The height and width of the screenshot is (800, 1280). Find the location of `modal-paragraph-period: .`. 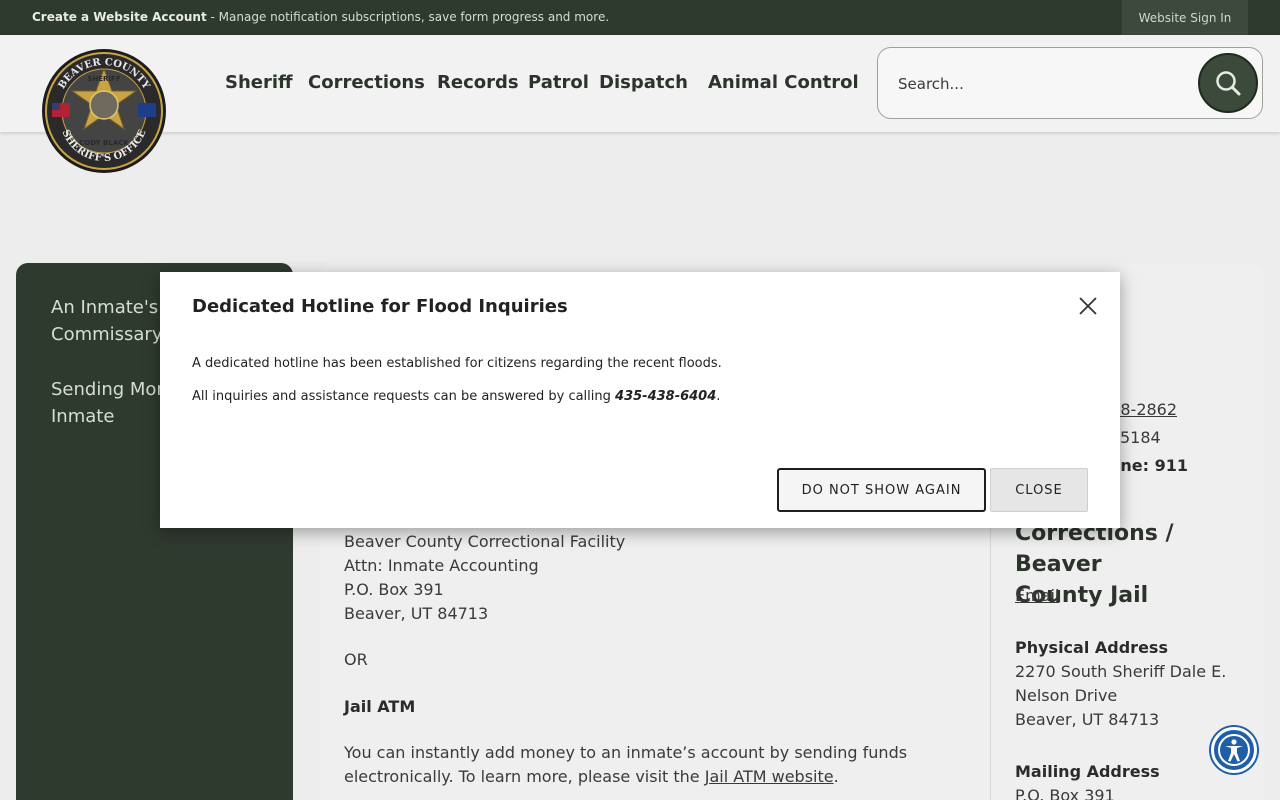

modal-paragraph-period: . is located at coordinates (718, 396).